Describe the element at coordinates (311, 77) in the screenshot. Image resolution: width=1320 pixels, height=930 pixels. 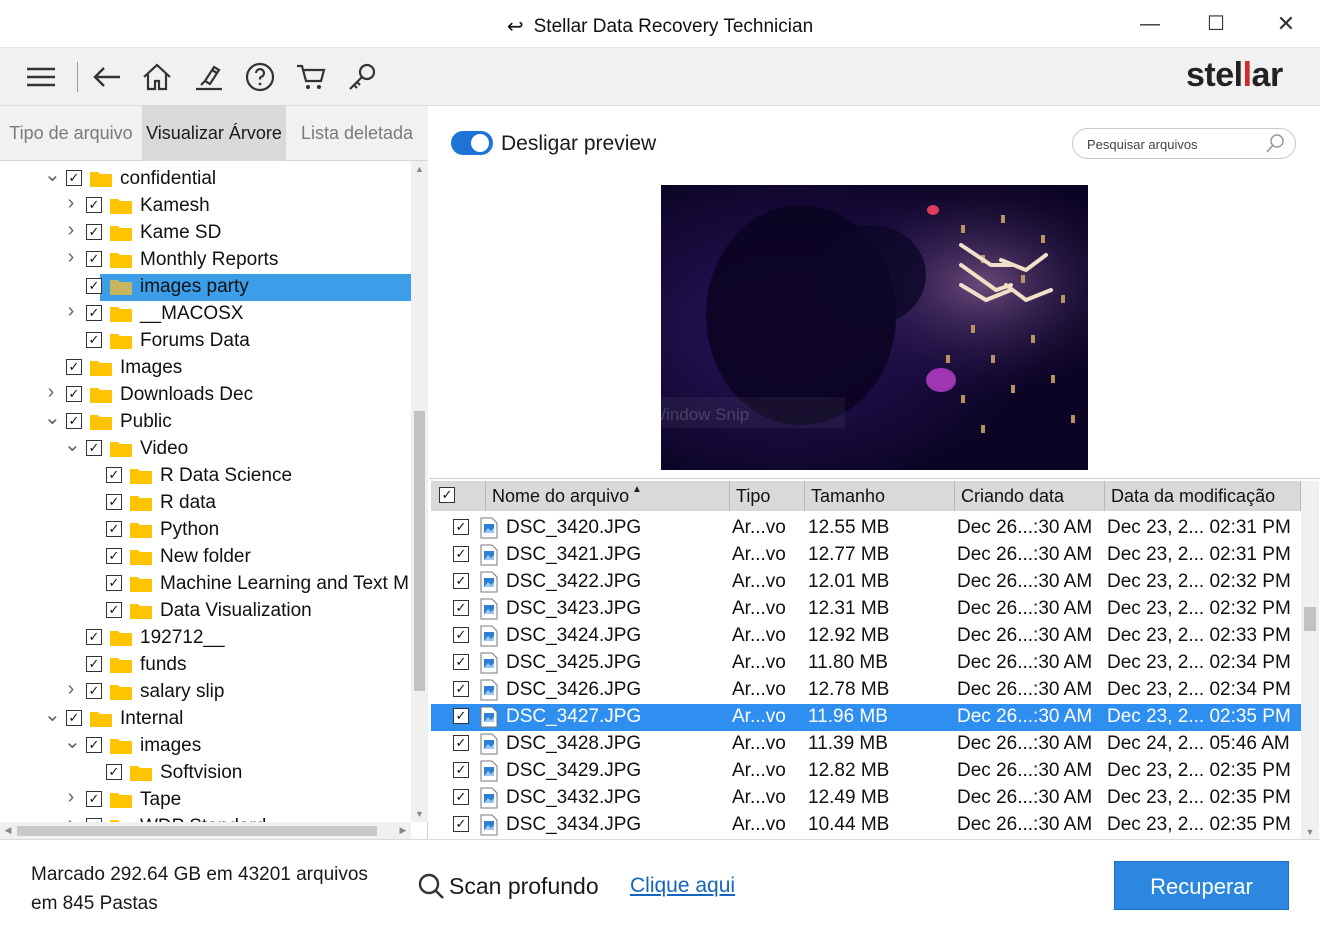
I see `cart-icon` at that location.